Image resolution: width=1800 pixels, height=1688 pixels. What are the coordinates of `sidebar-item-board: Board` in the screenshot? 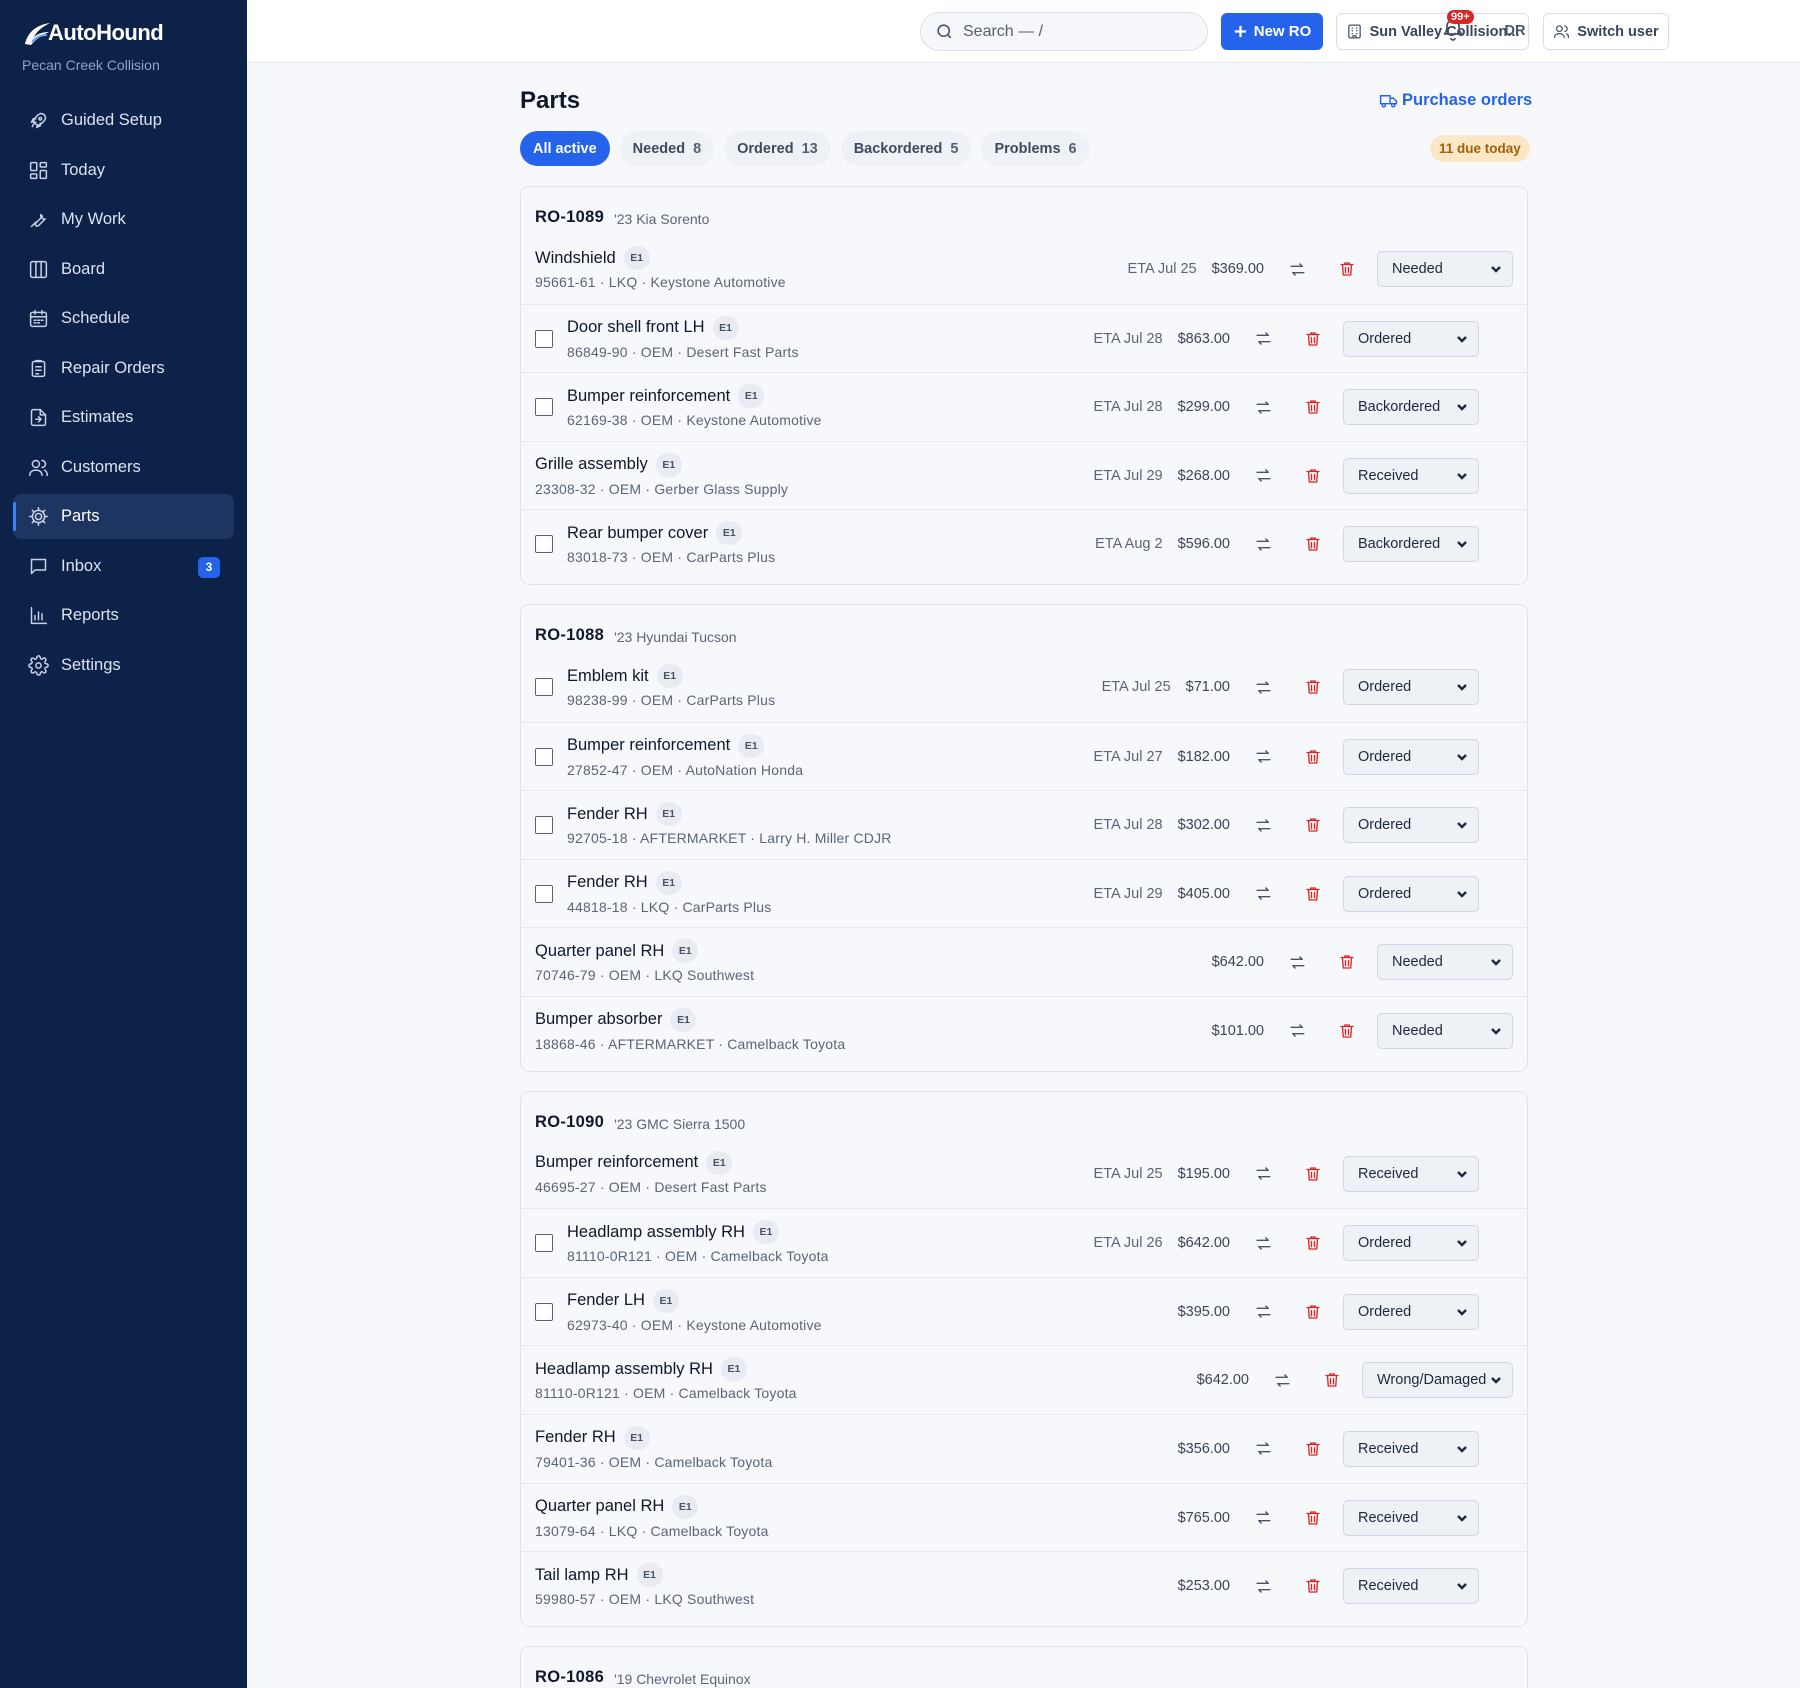 It's located at (123, 269).